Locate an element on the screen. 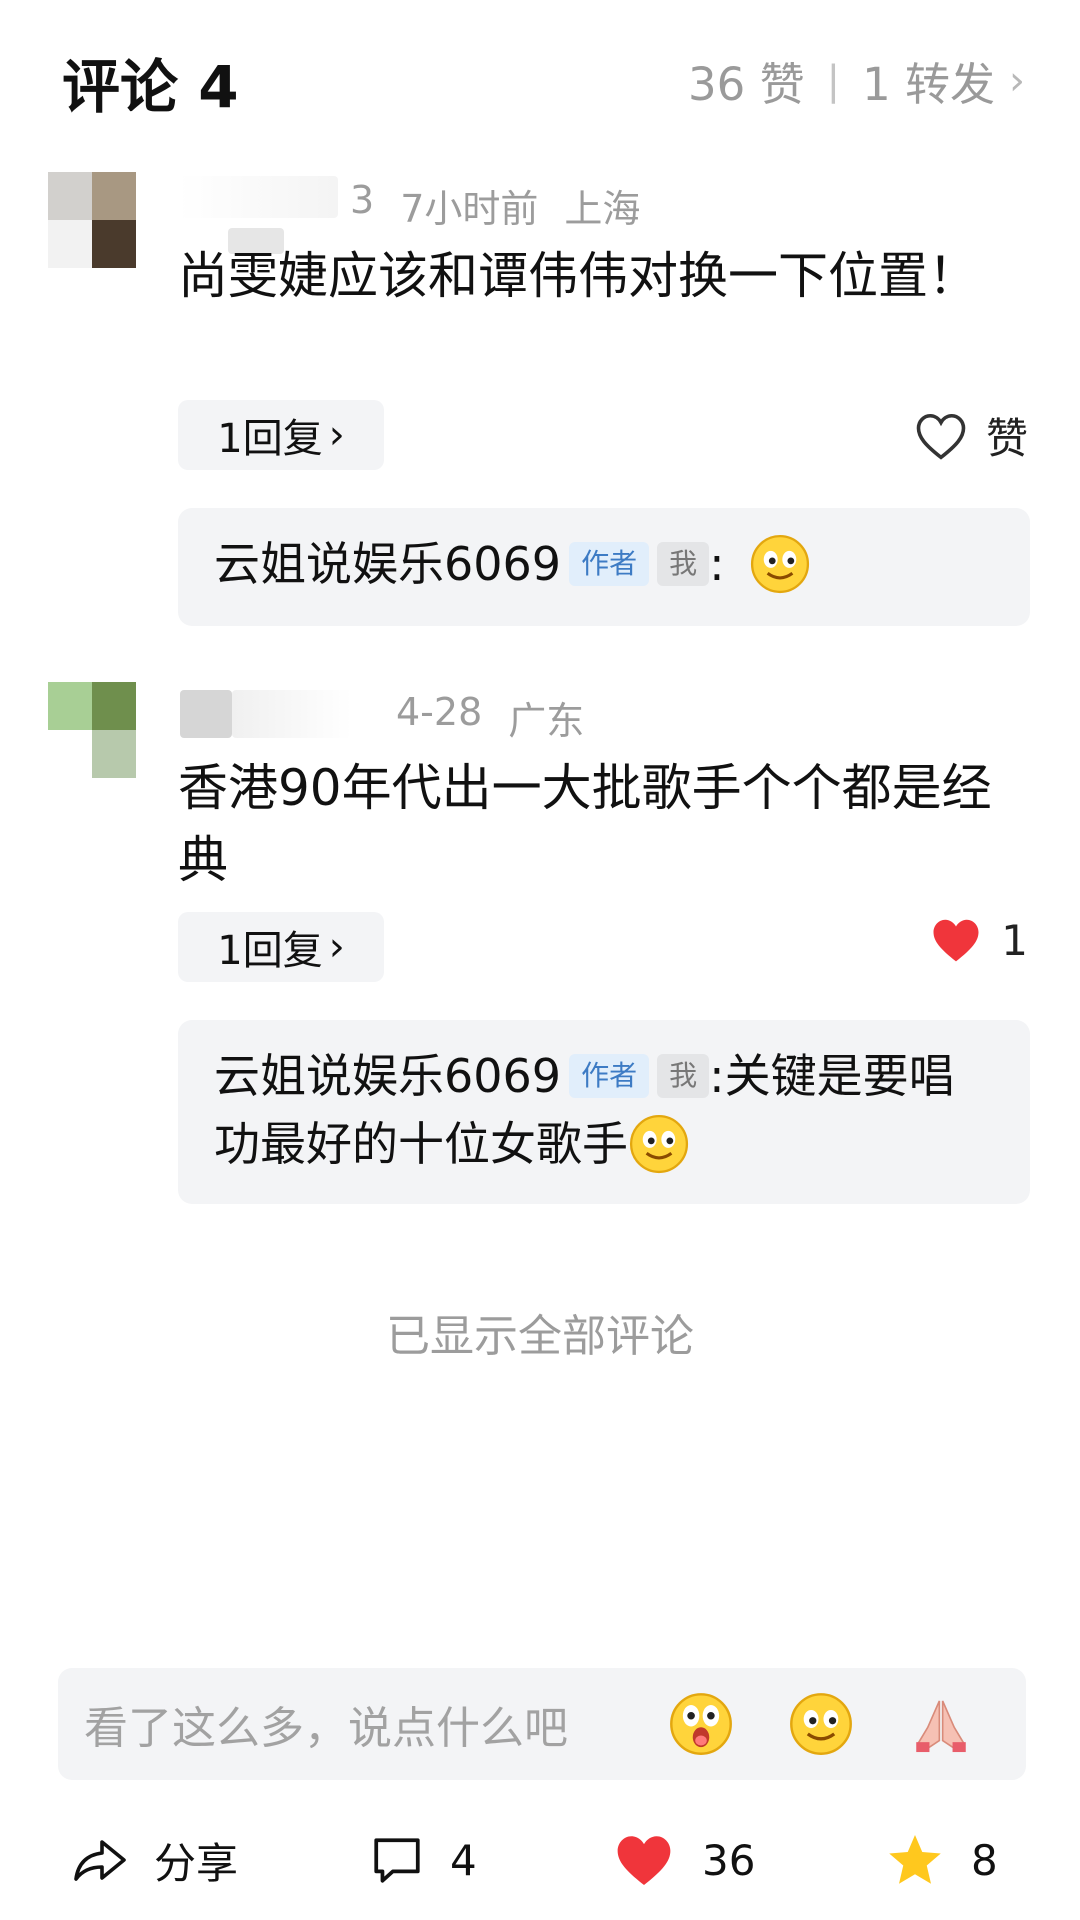 Image resolution: width=1080 pixels, height=1920 pixels. share-label: 分享 is located at coordinates (196, 1863).